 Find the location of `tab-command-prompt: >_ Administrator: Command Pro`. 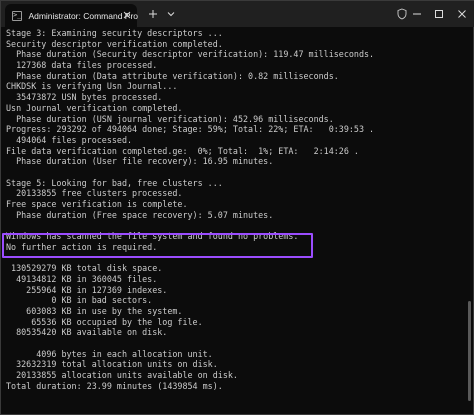

tab-command-prompt: >_ Administrator: Command Pro is located at coordinates (71, 15).